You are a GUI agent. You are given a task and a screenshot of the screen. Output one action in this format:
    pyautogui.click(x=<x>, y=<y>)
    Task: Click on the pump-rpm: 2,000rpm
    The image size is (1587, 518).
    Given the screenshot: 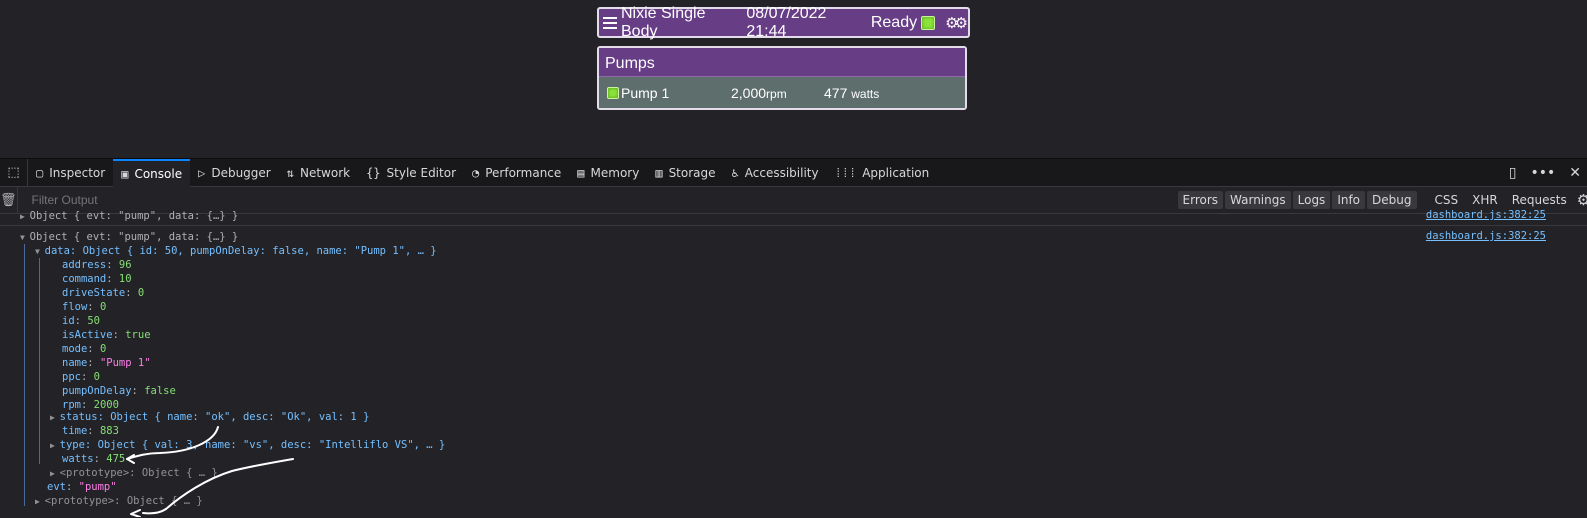 What is the action you would take?
    pyautogui.click(x=768, y=93)
    